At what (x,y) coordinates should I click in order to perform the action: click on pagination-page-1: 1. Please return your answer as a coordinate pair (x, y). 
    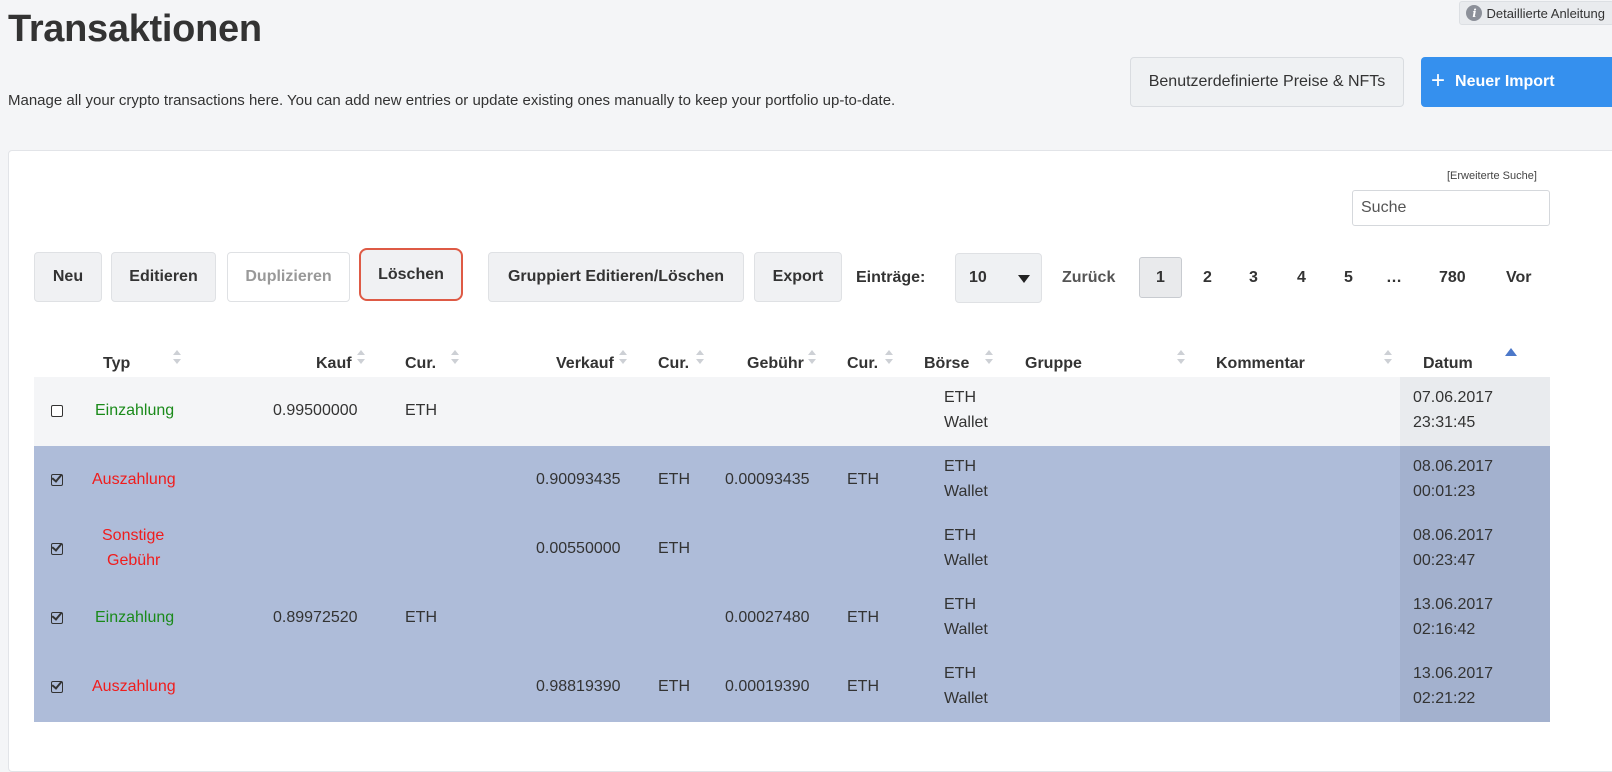
    Looking at the image, I should click on (1160, 277).